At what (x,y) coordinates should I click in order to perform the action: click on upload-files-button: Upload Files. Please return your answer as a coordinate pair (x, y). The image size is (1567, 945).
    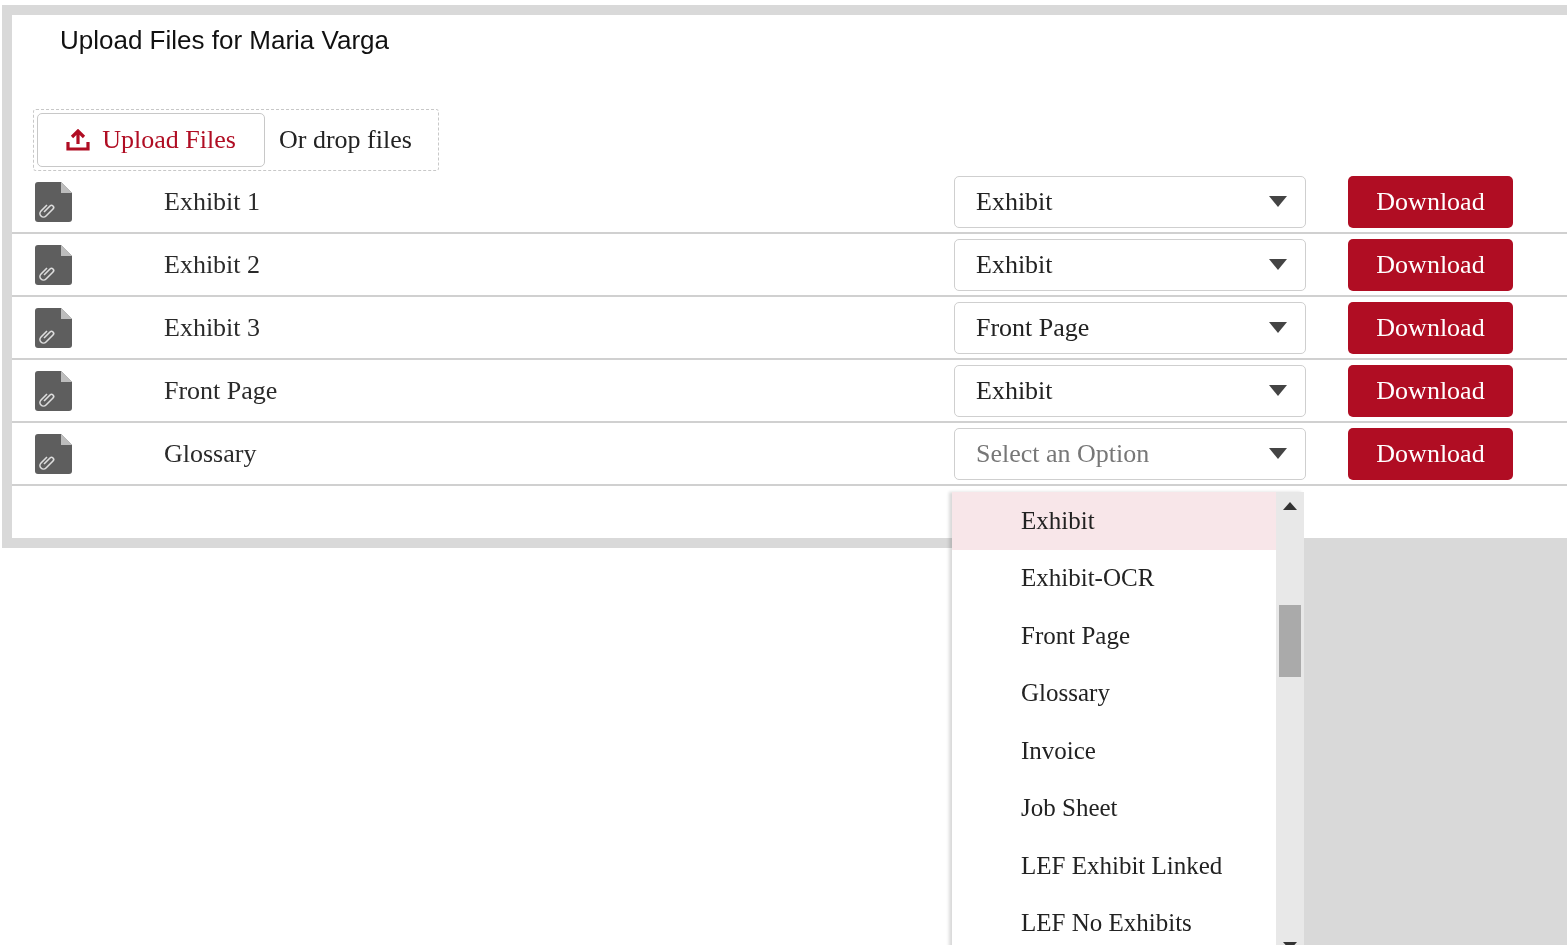
    Looking at the image, I should click on (151, 140).